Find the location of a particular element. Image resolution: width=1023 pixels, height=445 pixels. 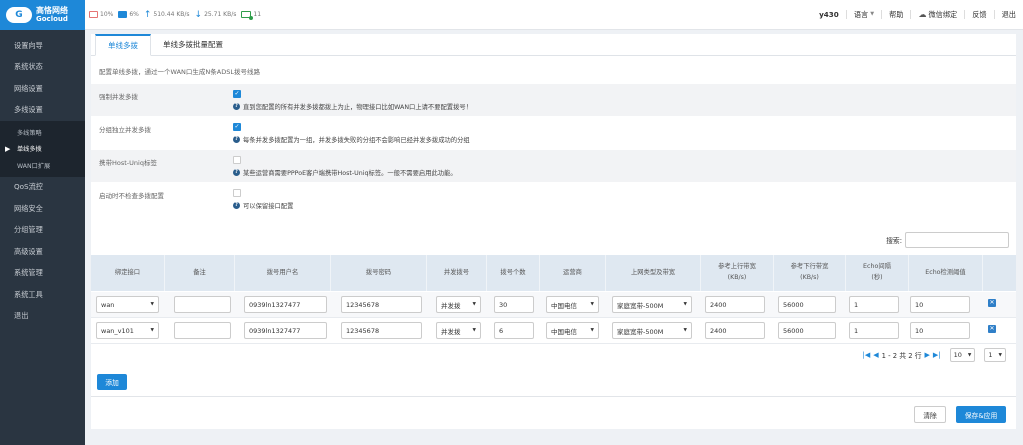

group-independent-checkbox: ✓ is located at coordinates (237, 127).